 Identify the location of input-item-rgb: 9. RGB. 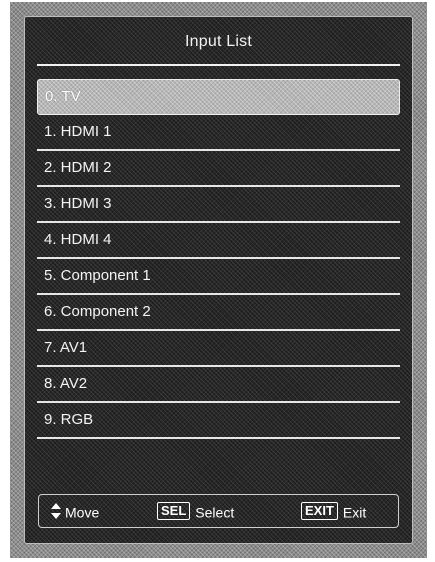
(218, 421).